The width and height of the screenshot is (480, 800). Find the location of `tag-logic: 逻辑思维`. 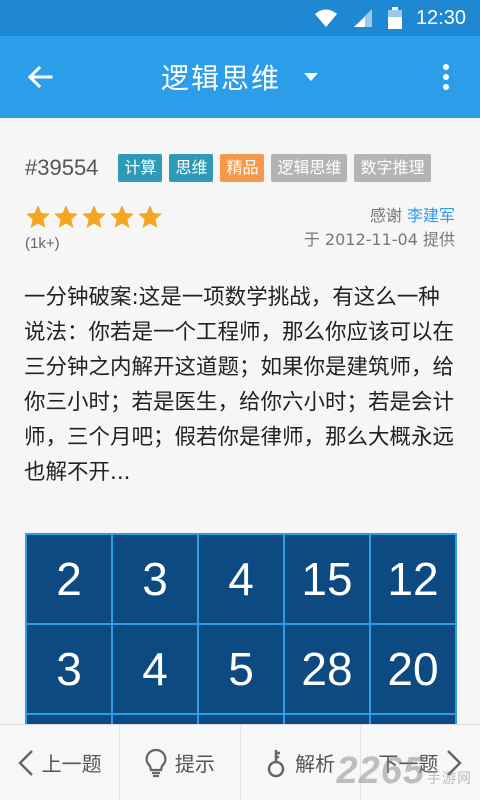

tag-logic: 逻辑思维 is located at coordinates (309, 168).